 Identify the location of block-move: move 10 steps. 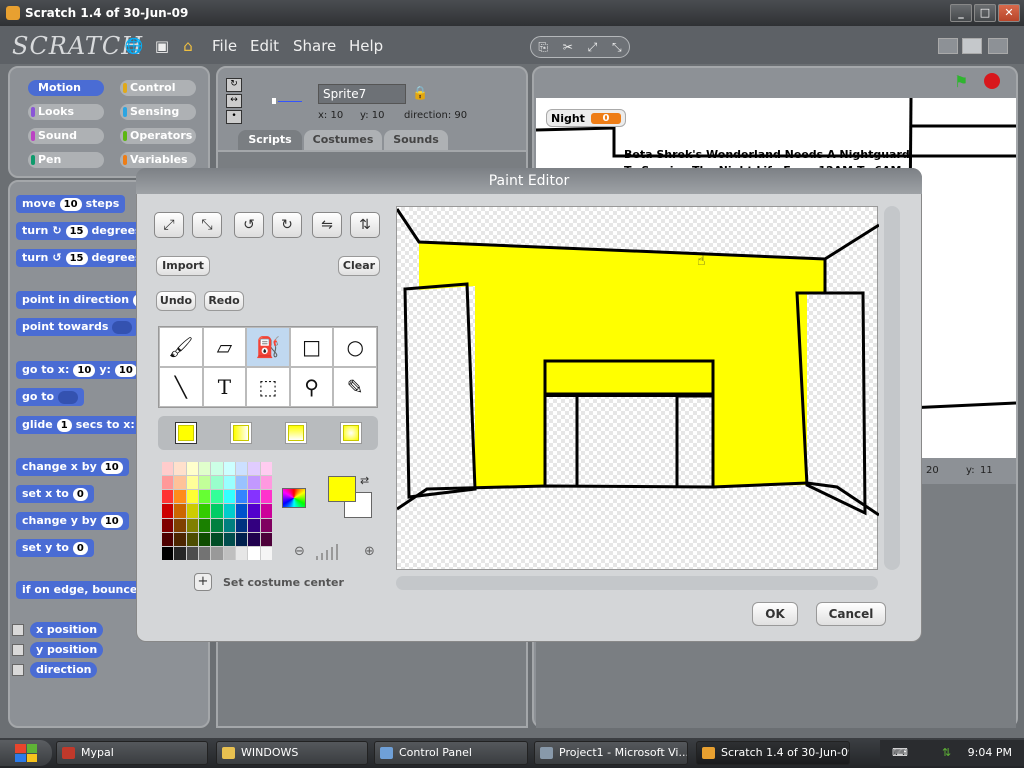
(71, 204).